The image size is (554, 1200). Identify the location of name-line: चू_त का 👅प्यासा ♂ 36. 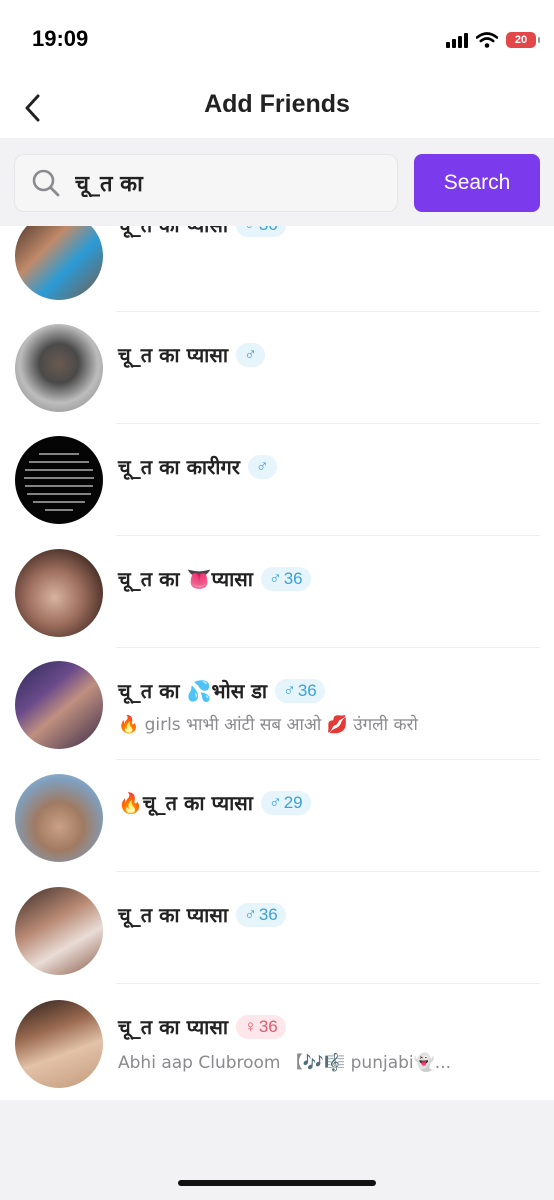
(214, 578).